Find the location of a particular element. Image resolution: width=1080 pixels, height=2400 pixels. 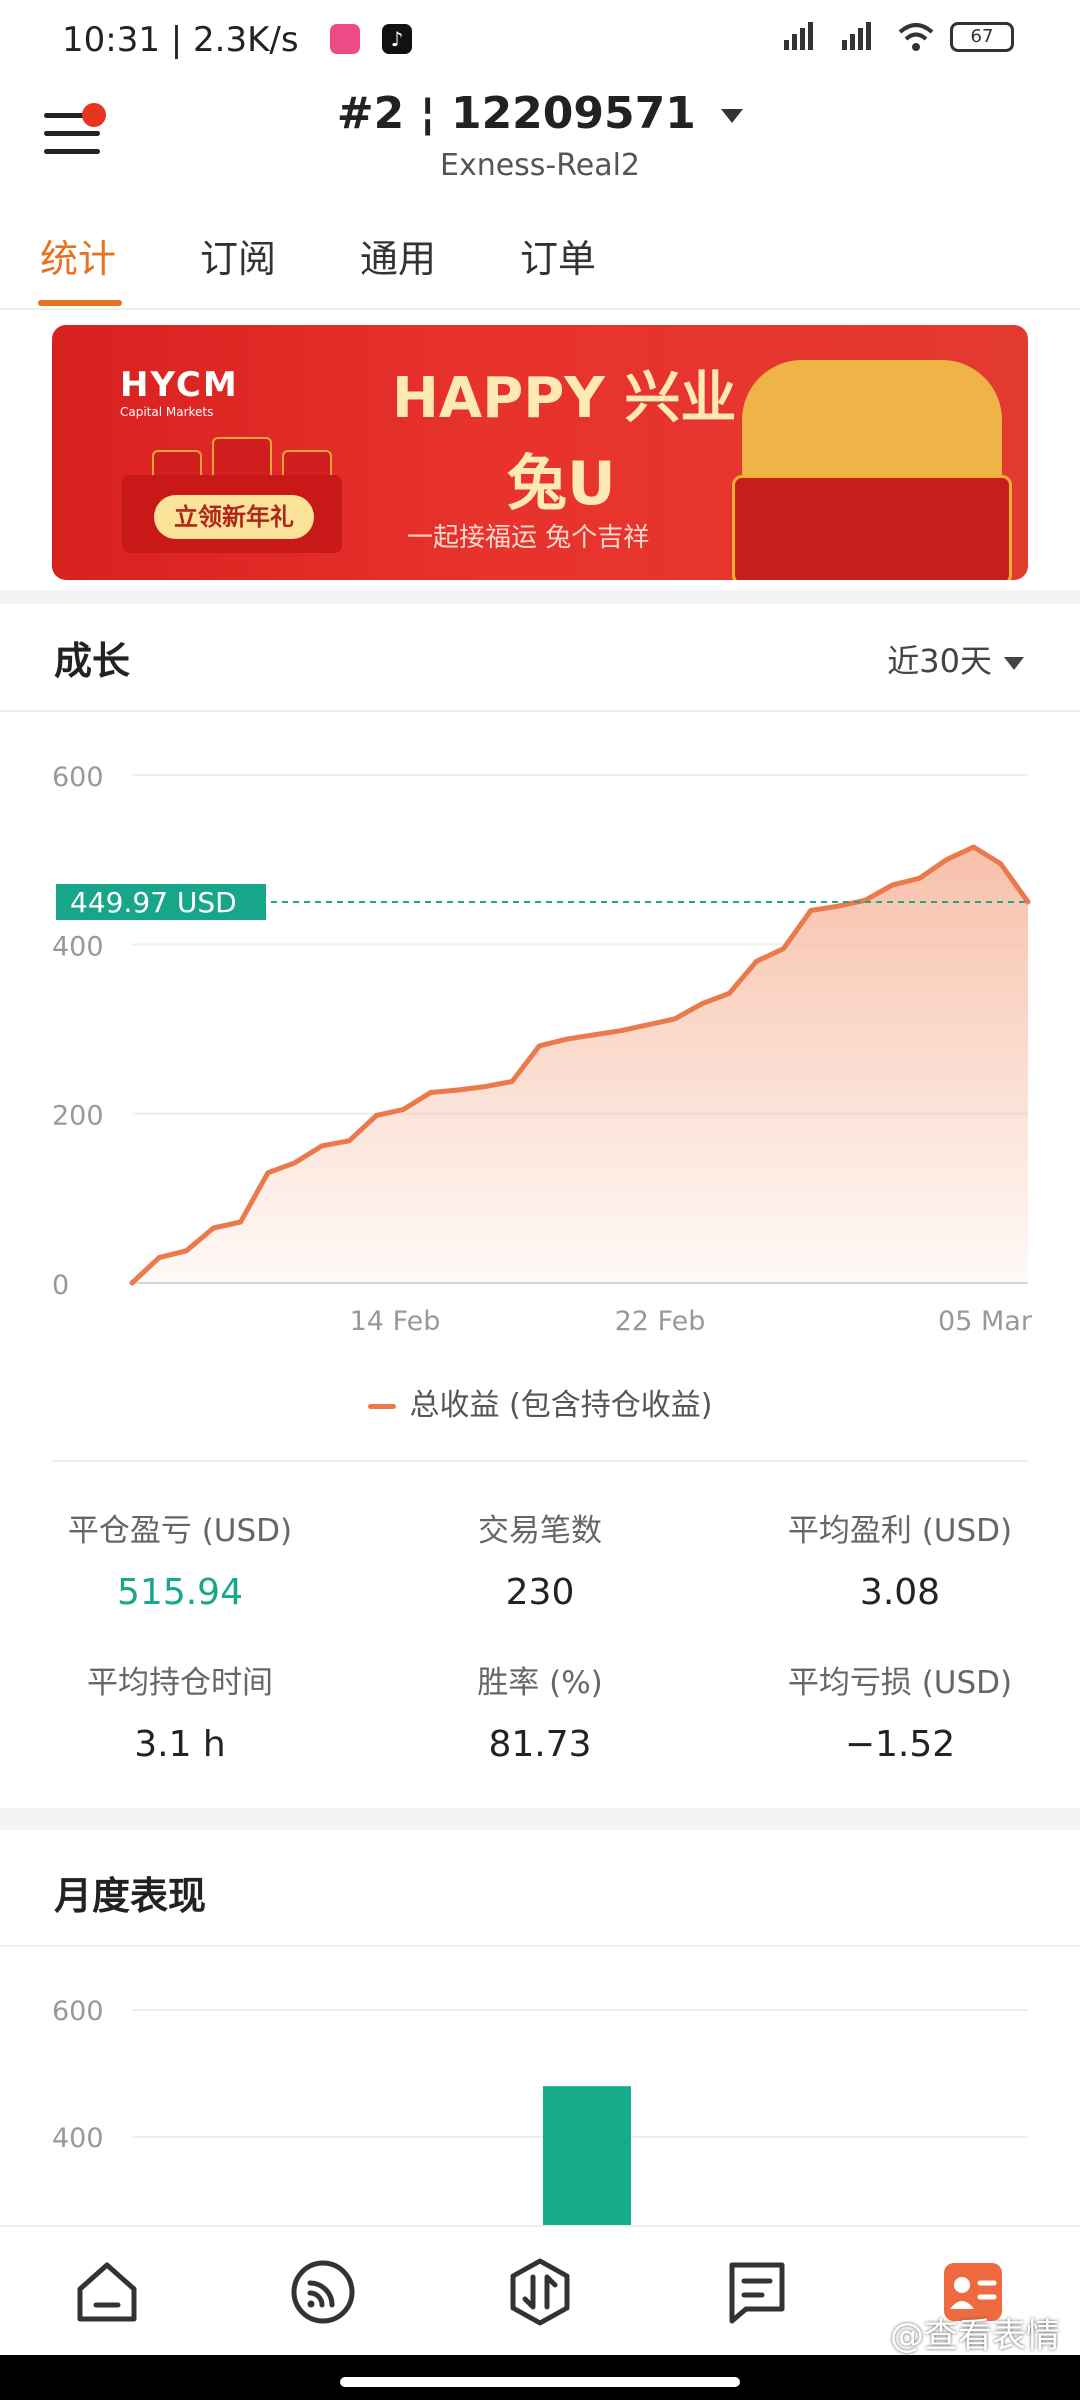

account-server: Exness-Real2 is located at coordinates (540, 165).